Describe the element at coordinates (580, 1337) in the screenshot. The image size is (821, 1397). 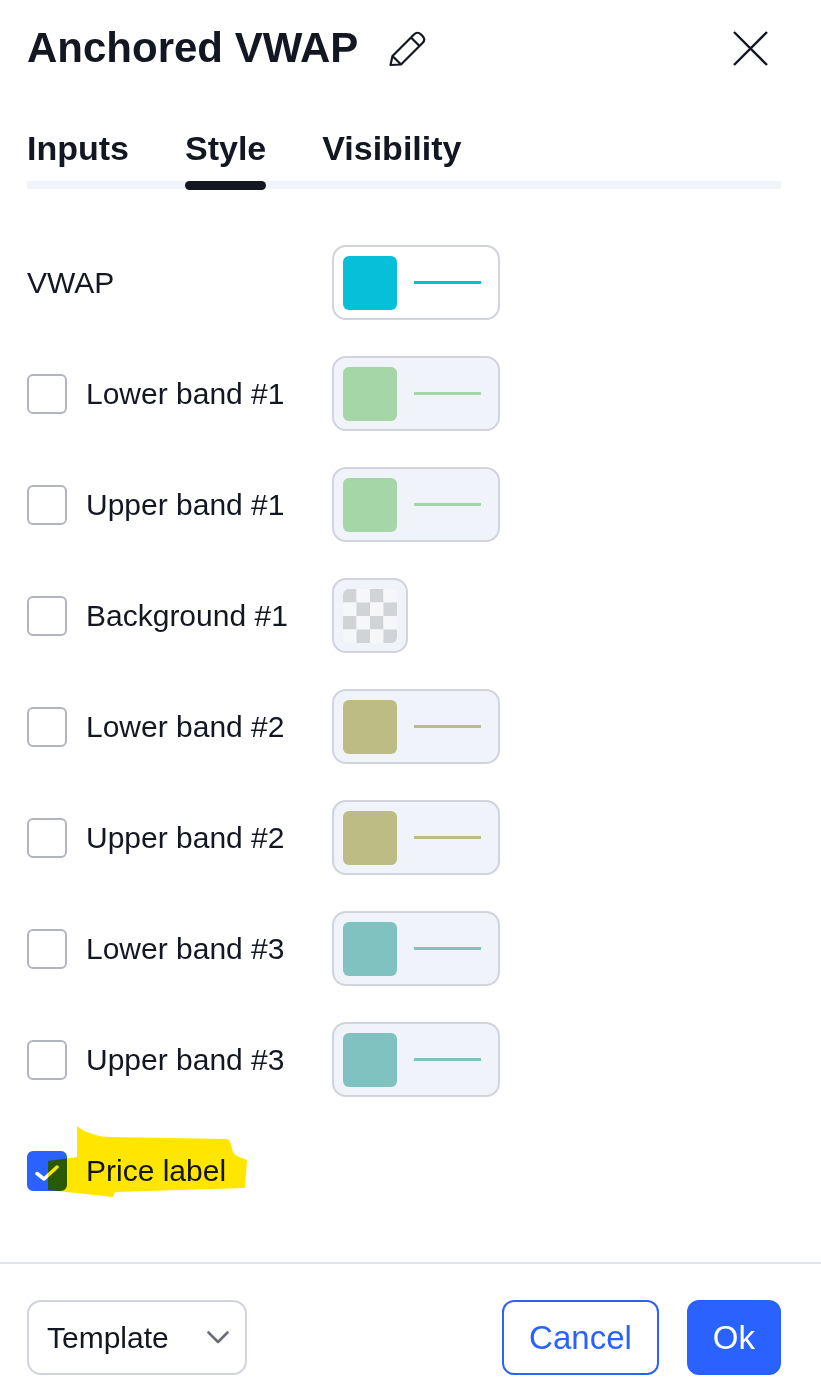
I see `cancel-button: Cancel` at that location.